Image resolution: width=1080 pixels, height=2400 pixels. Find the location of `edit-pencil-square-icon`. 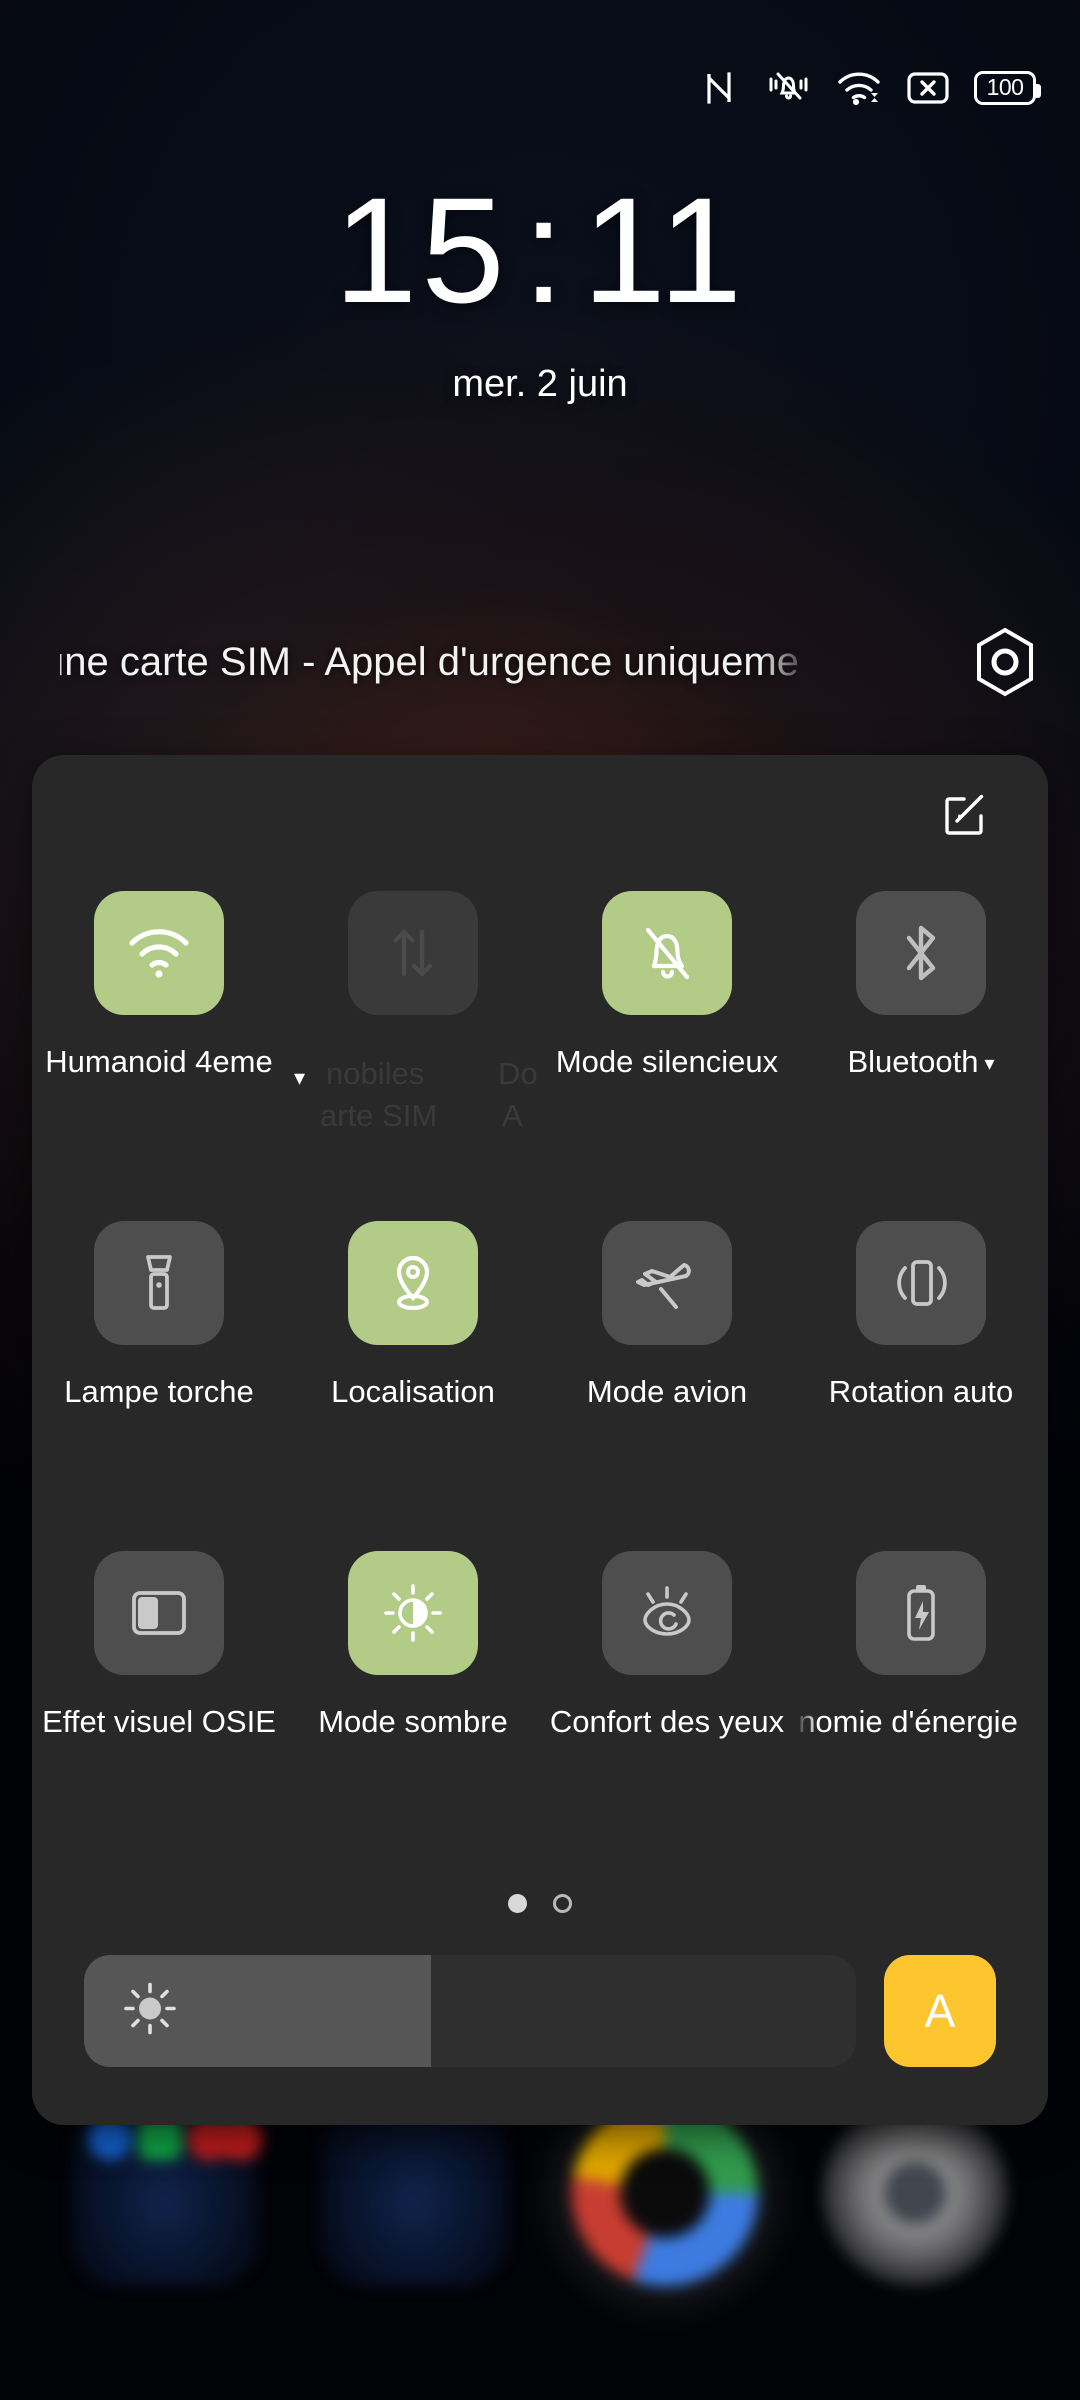

edit-pencil-square-icon is located at coordinates (964, 816).